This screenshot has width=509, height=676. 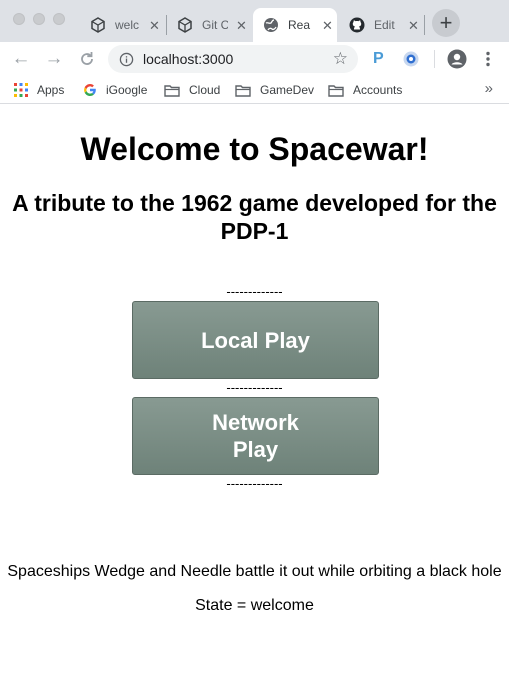 What do you see at coordinates (51, 90) in the screenshot?
I see `bookmark-label: Apps` at bounding box center [51, 90].